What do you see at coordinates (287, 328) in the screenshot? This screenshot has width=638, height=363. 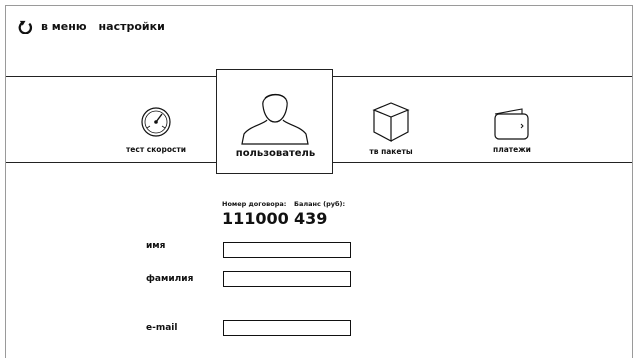 I see `email-field` at bounding box center [287, 328].